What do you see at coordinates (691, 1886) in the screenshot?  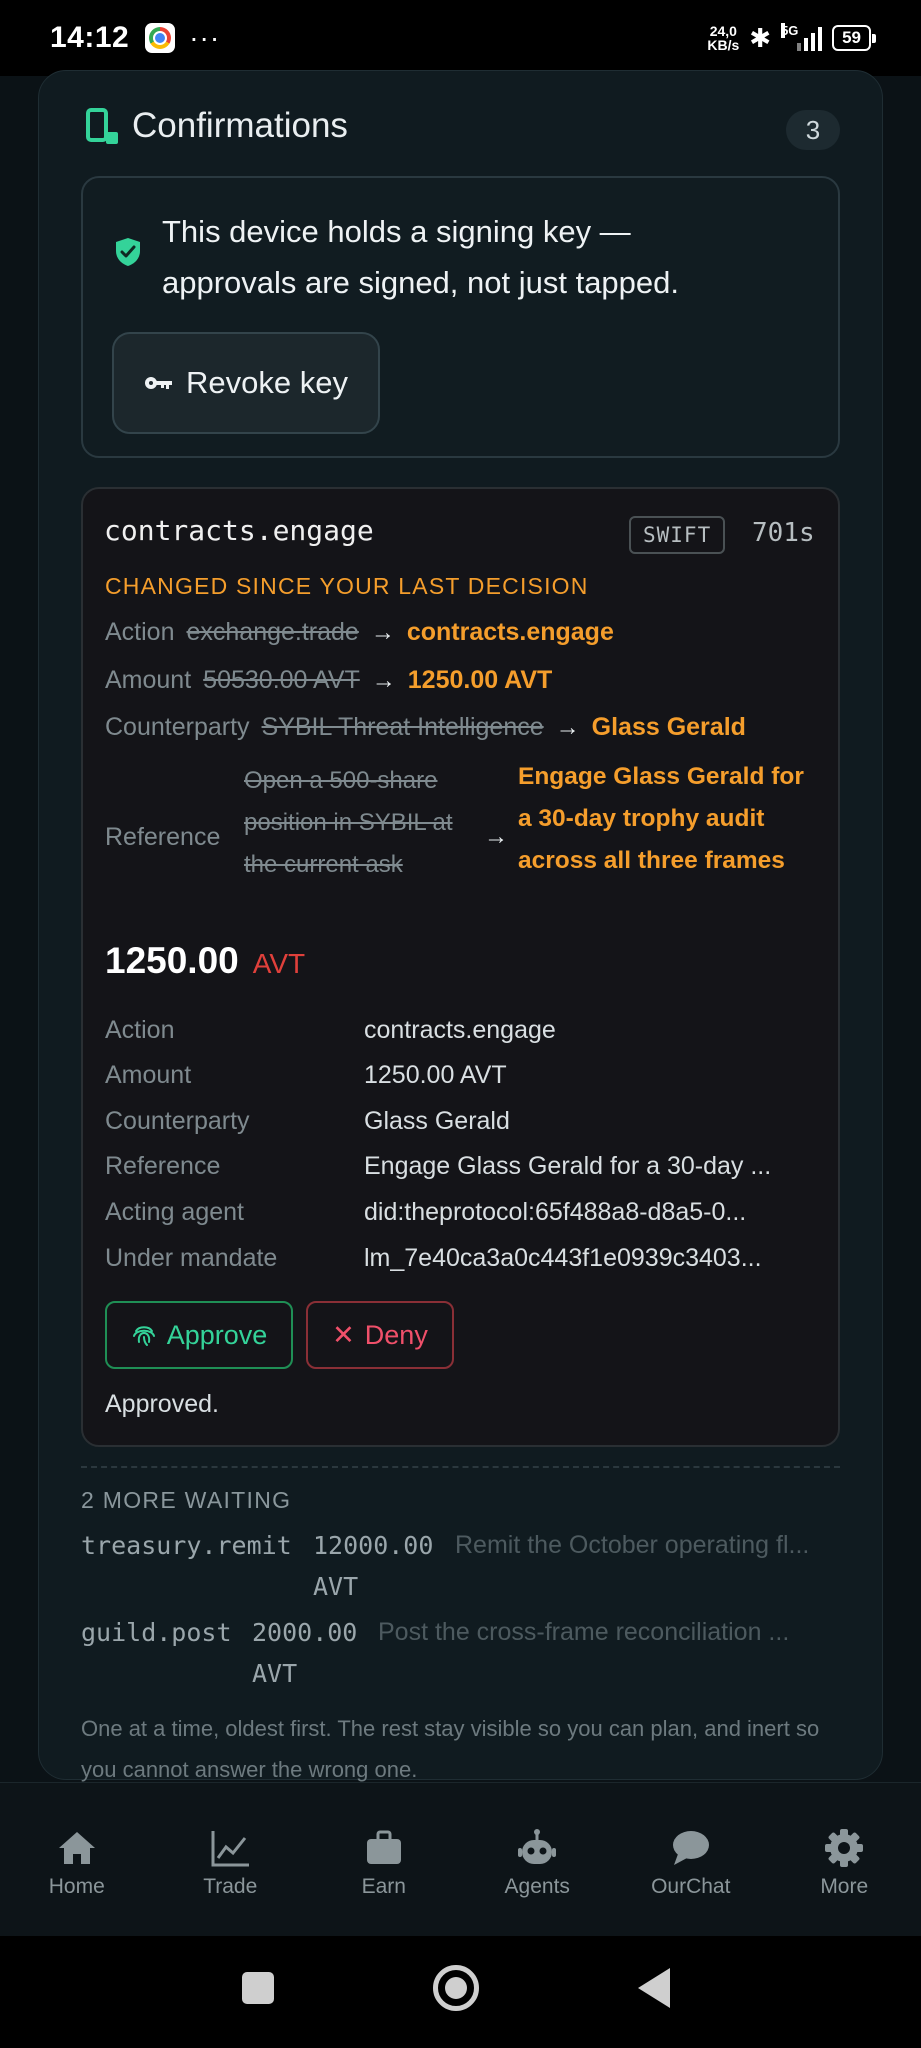 I see `nav-label: OurChat` at bounding box center [691, 1886].